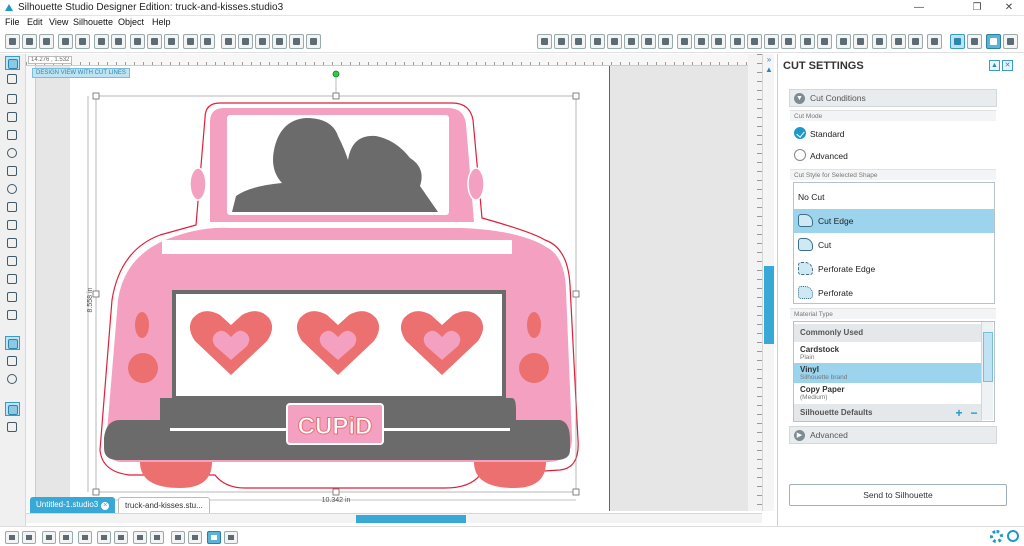  I want to click on collapse-panel-icon: ▲, so click(994, 65).